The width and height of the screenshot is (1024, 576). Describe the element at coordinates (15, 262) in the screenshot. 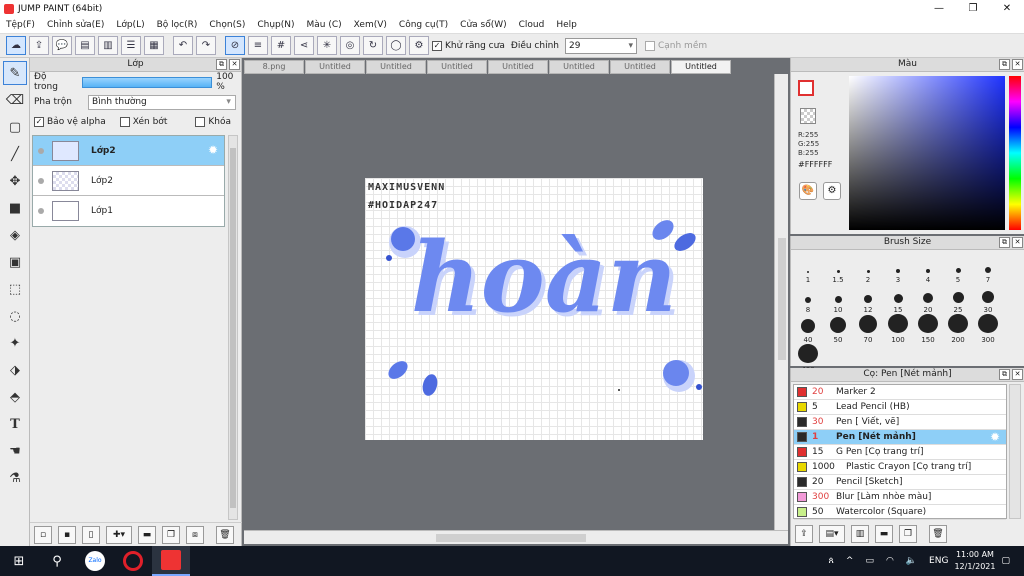

I see `gradient-tool-icon: ▣` at that location.